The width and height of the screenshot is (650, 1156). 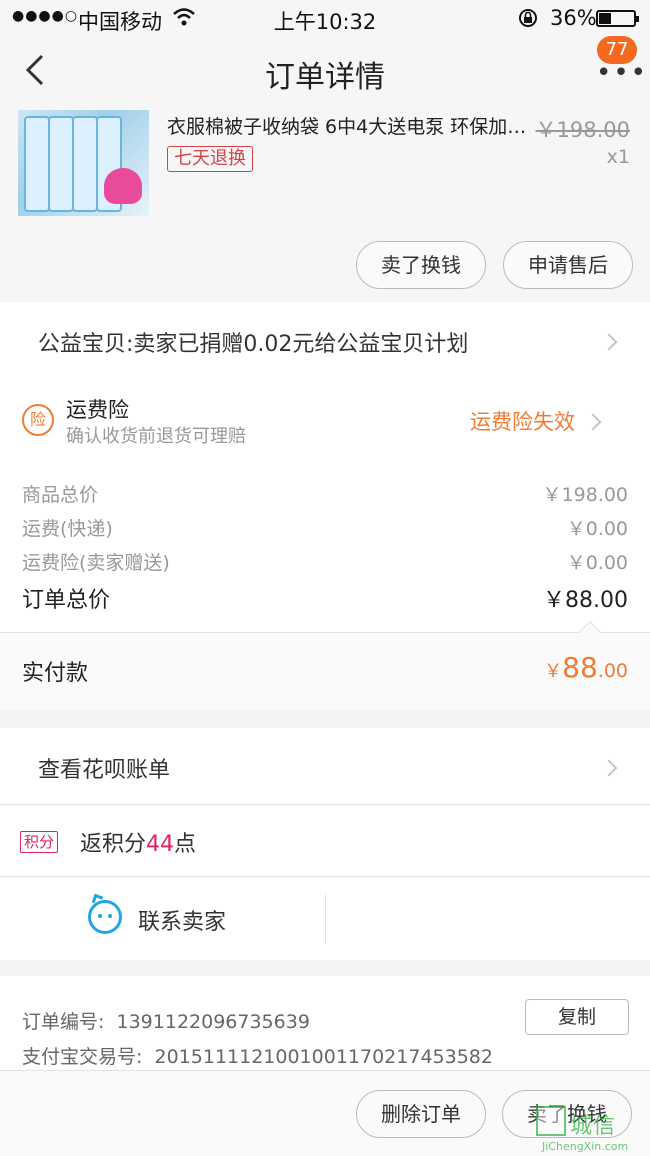 What do you see at coordinates (185, 844) in the screenshot?
I see `points-suffix: 点` at bounding box center [185, 844].